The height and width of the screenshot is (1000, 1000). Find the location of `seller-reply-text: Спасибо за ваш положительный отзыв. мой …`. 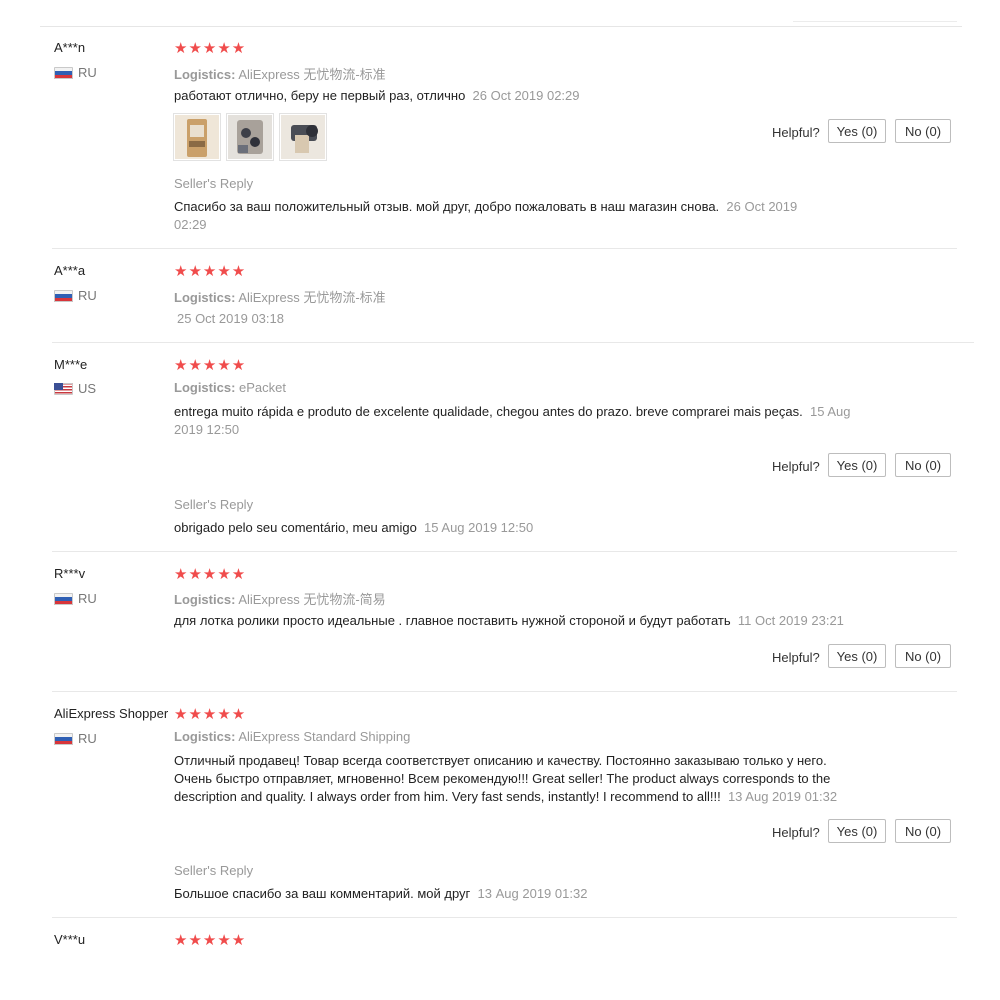

seller-reply-text: Спасибо за ваш положительный отзыв. мой … is located at coordinates (494, 216).